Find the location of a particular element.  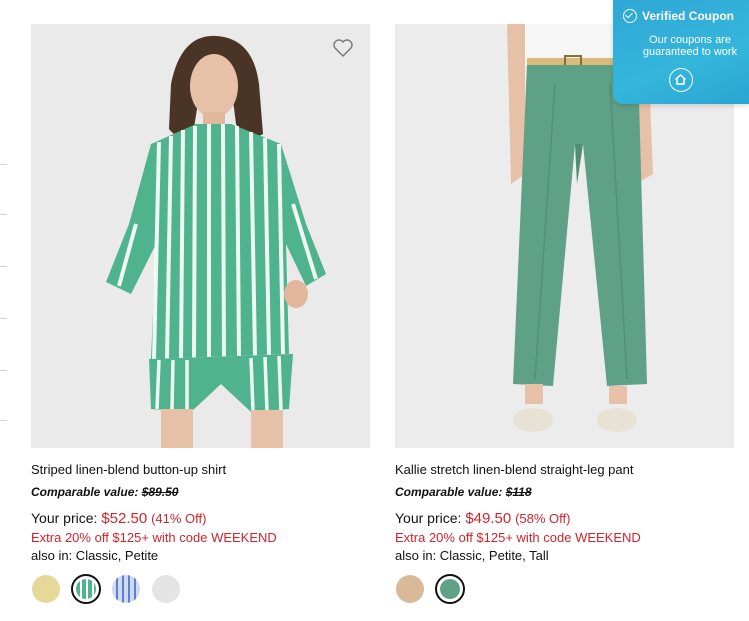

comparable-price: $89.50 is located at coordinates (160, 492).